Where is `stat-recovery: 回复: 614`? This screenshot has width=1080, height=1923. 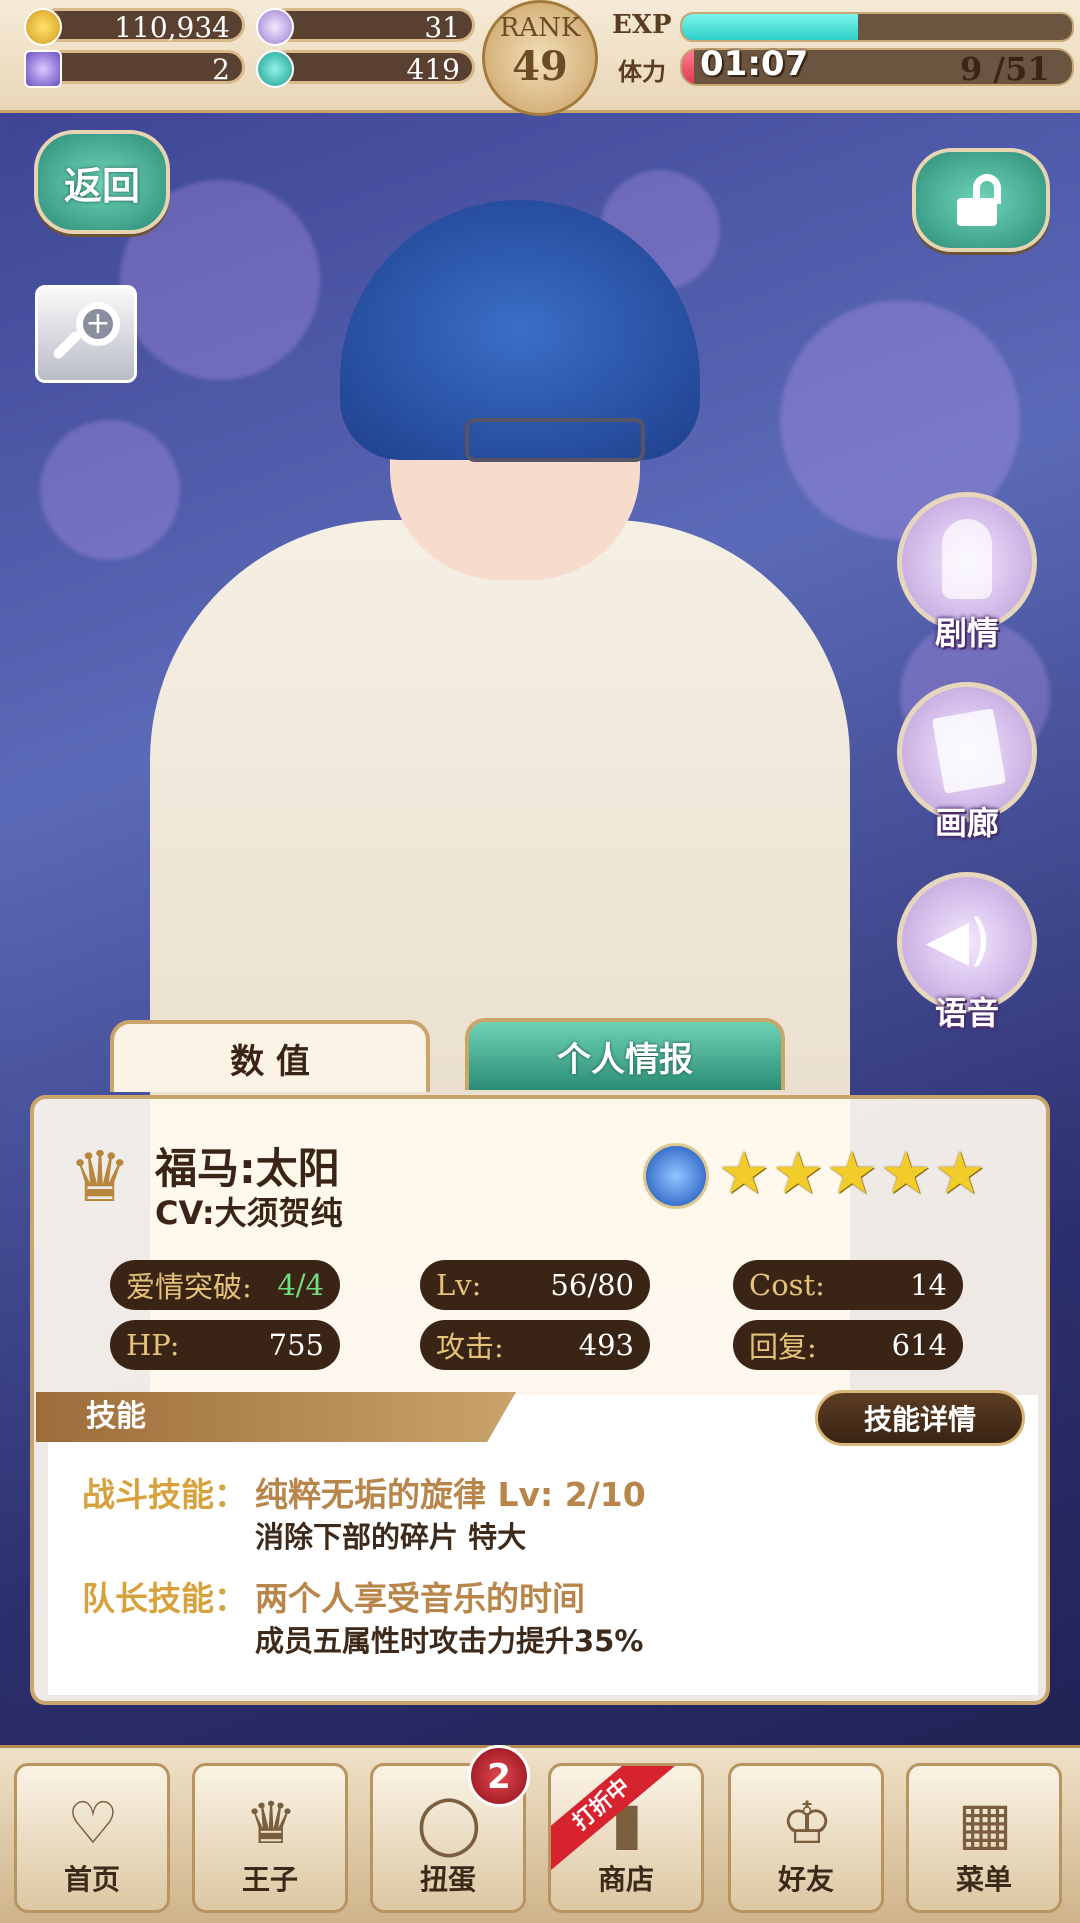 stat-recovery: 回复: 614 is located at coordinates (848, 1345).